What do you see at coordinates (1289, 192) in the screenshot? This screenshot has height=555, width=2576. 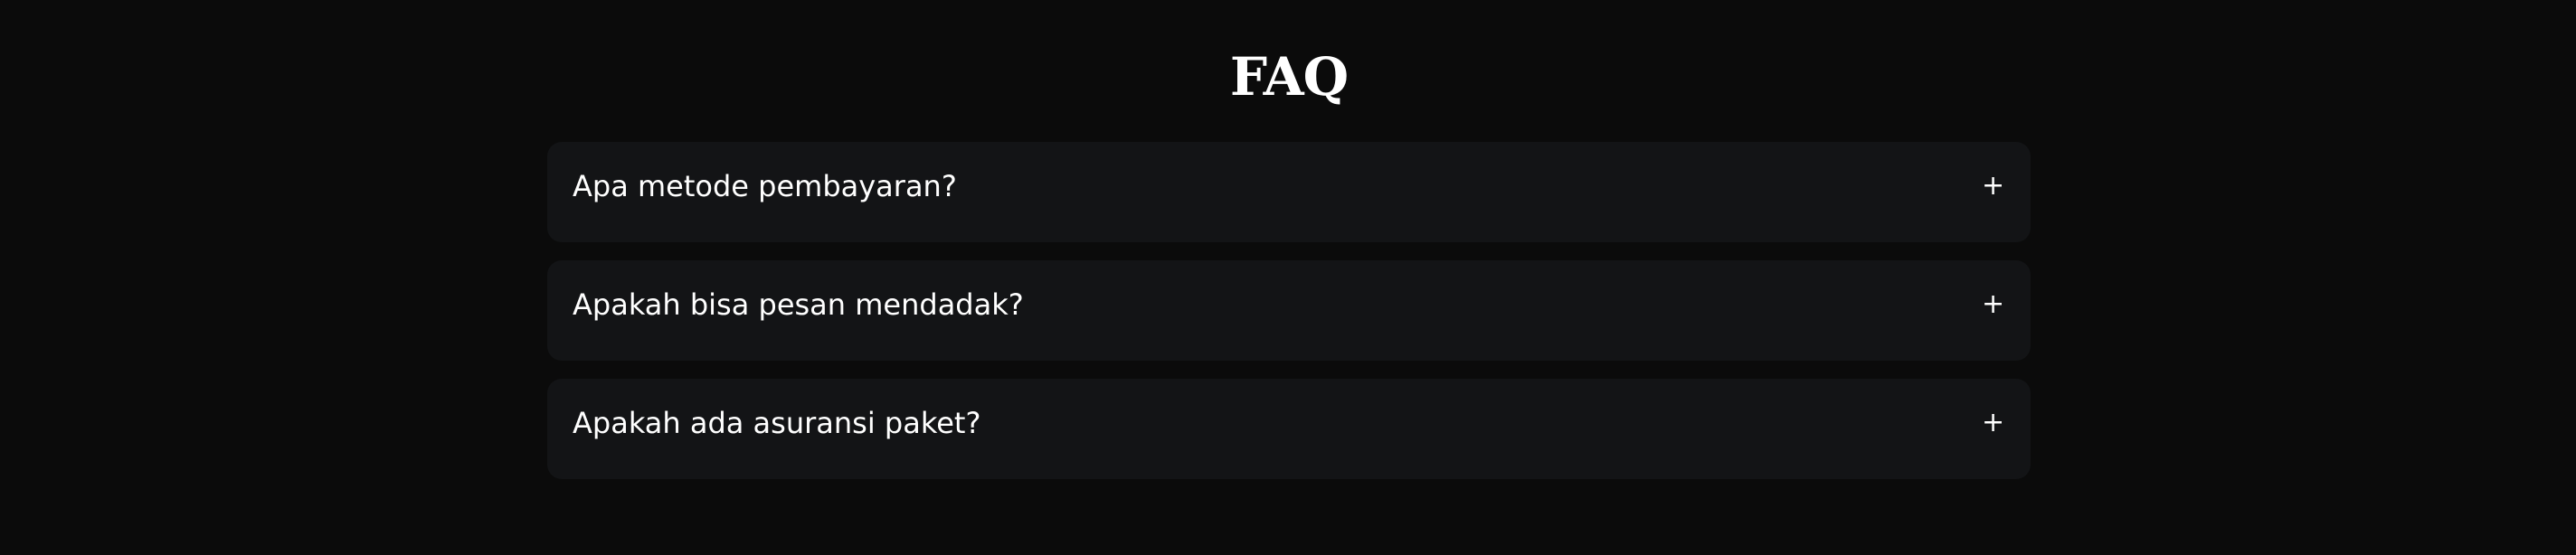 I see `faq-item-payment-methods: Apa metode pembayaran? +` at bounding box center [1289, 192].